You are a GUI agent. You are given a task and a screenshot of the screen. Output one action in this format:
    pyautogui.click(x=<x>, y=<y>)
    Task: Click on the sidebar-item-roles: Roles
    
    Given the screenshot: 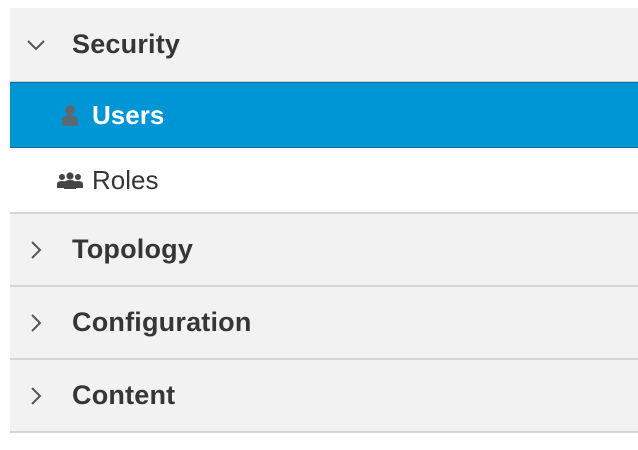 What is the action you would take?
    pyautogui.click(x=324, y=181)
    